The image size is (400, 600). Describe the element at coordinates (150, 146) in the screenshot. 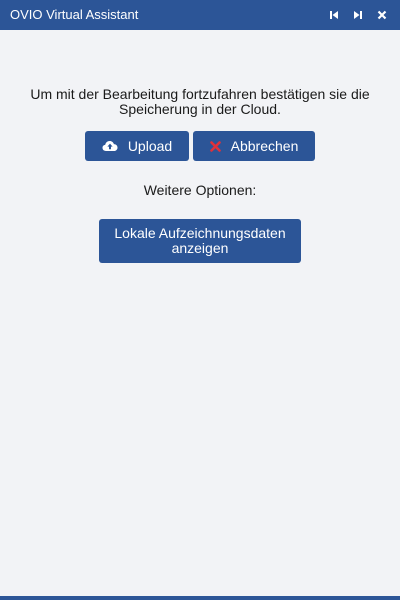

I see `upload-label: Upload` at that location.